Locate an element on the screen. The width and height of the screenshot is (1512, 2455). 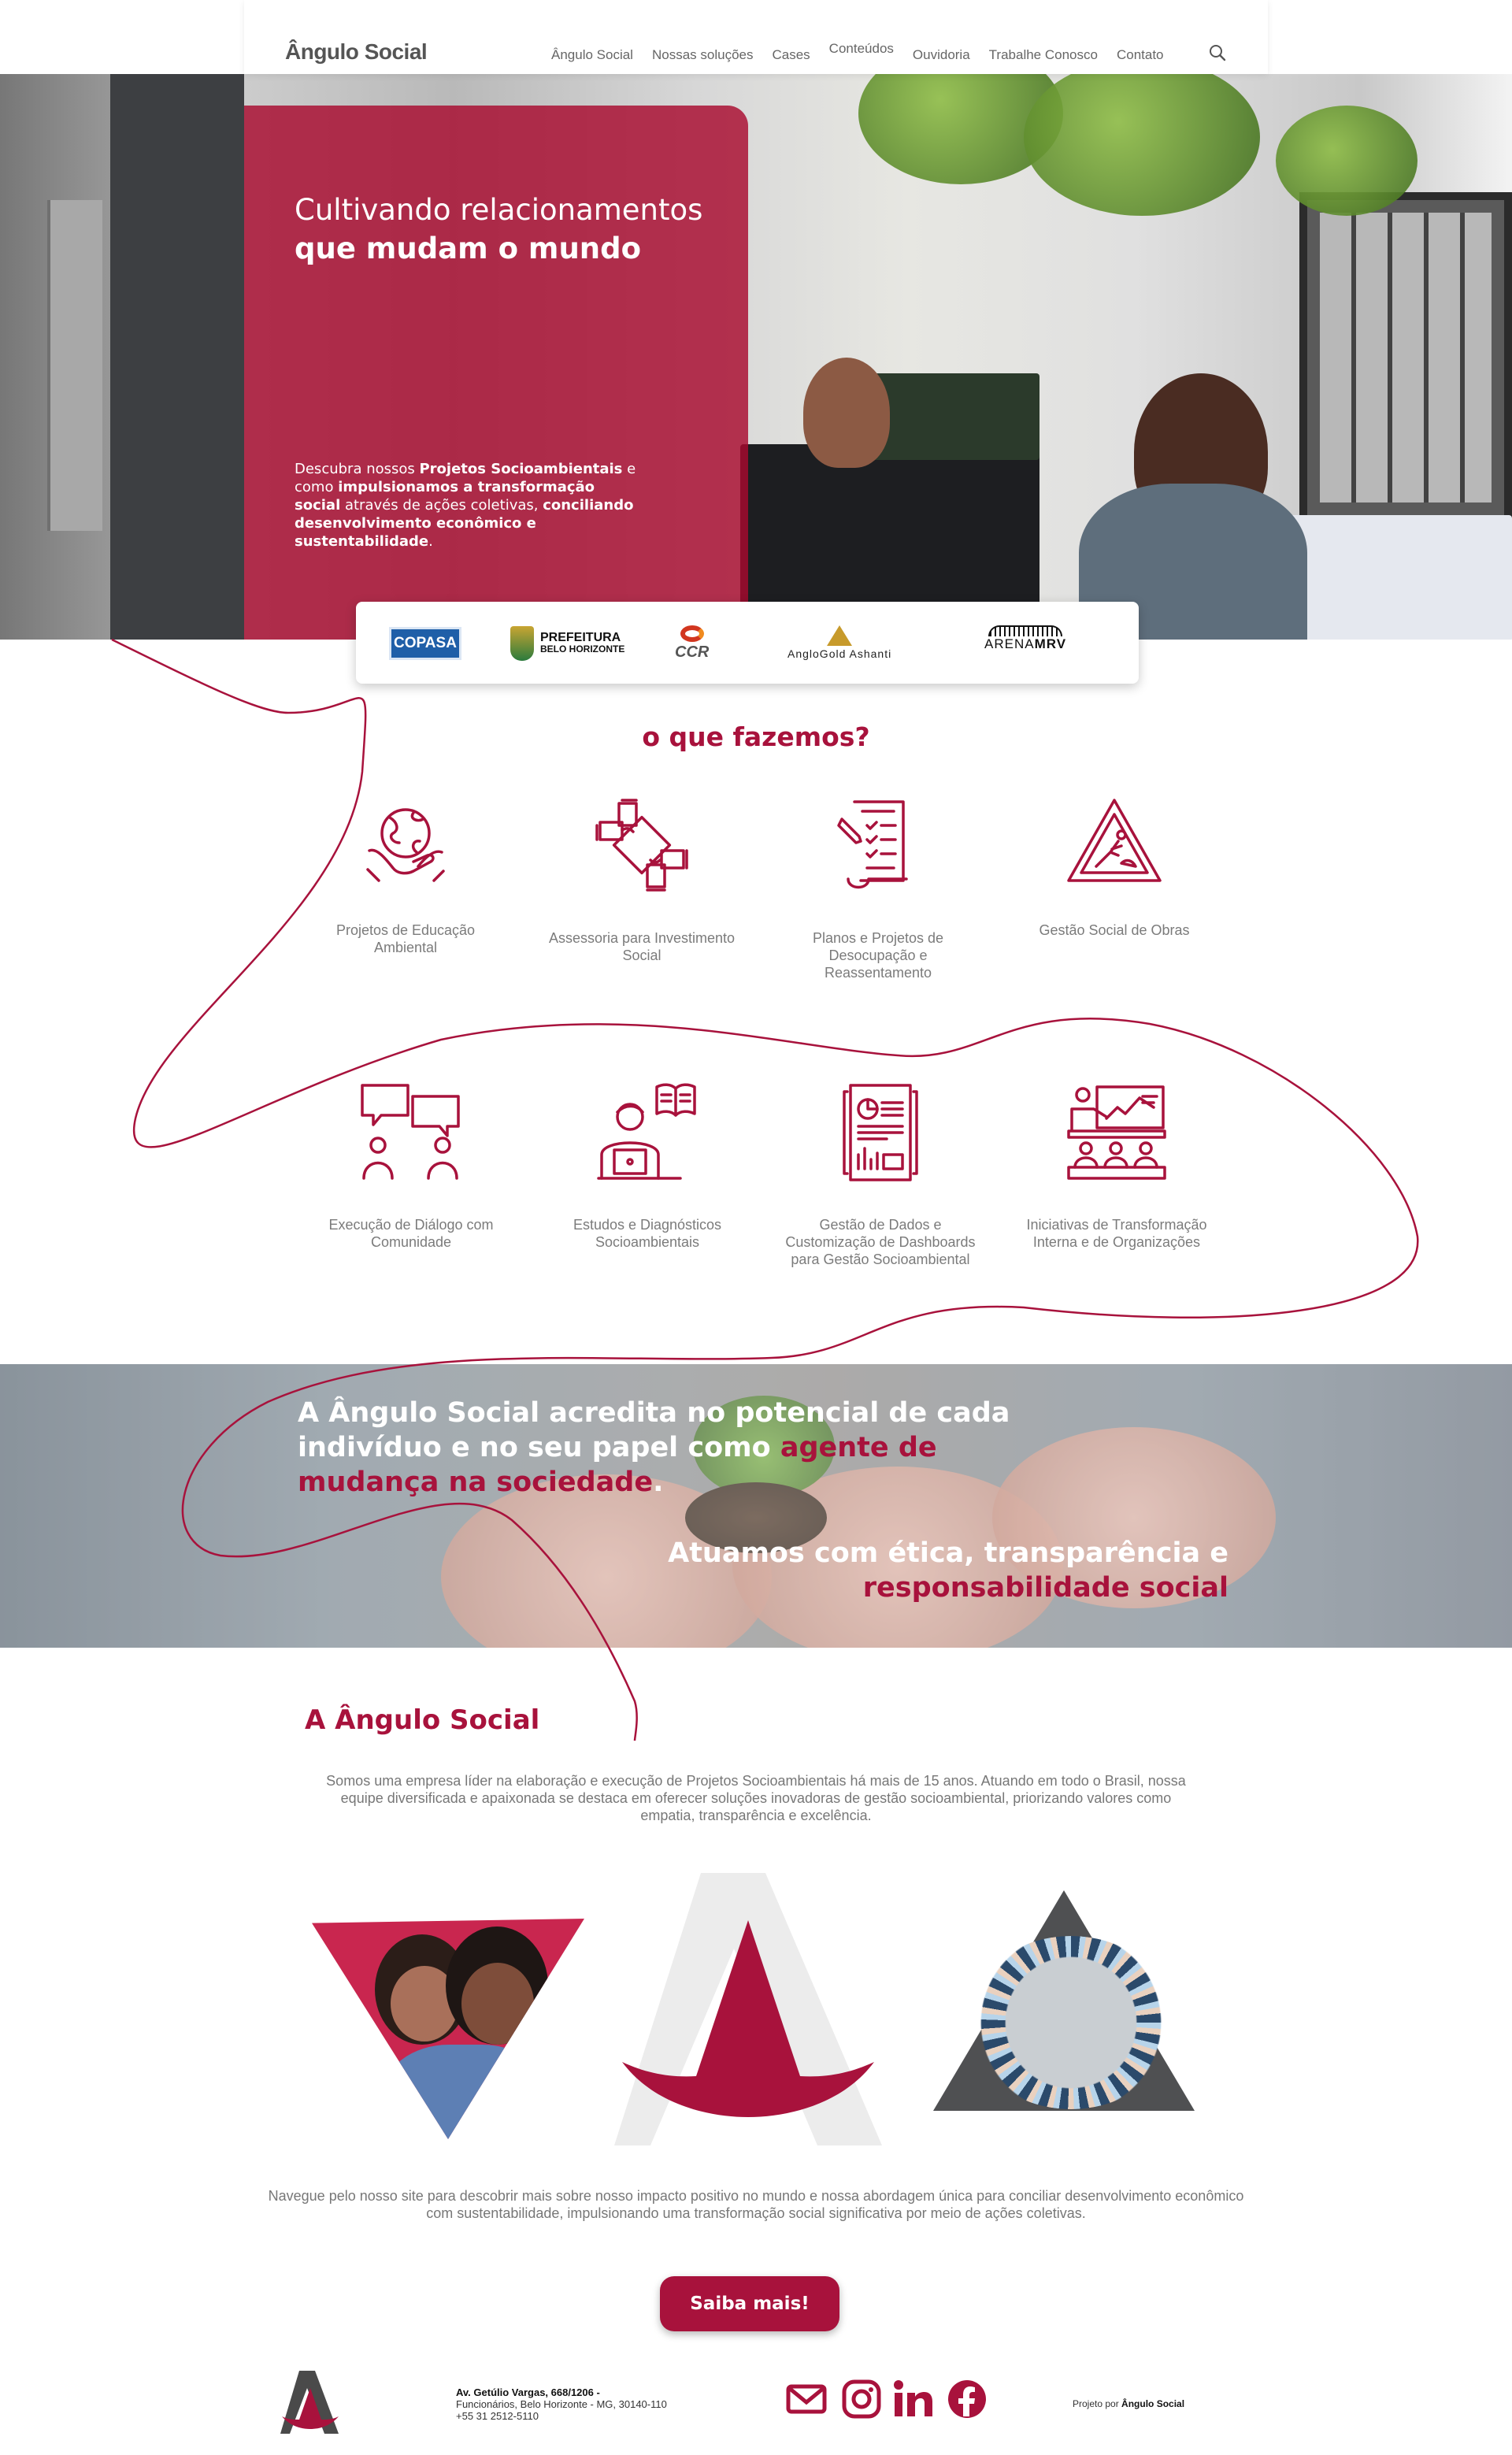
service-card: Execução de Diálogo com Comunidade is located at coordinates (411, 1166).